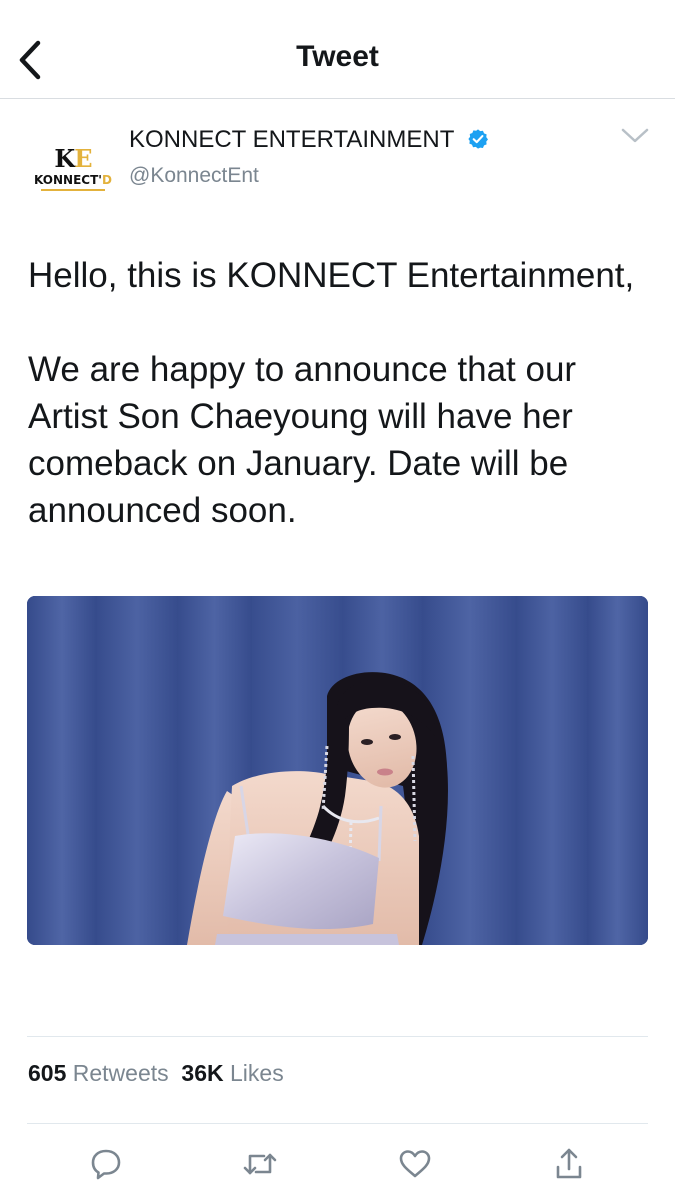  I want to click on engagement-stats: 605 Retweets 36K Likes, so click(156, 1073).